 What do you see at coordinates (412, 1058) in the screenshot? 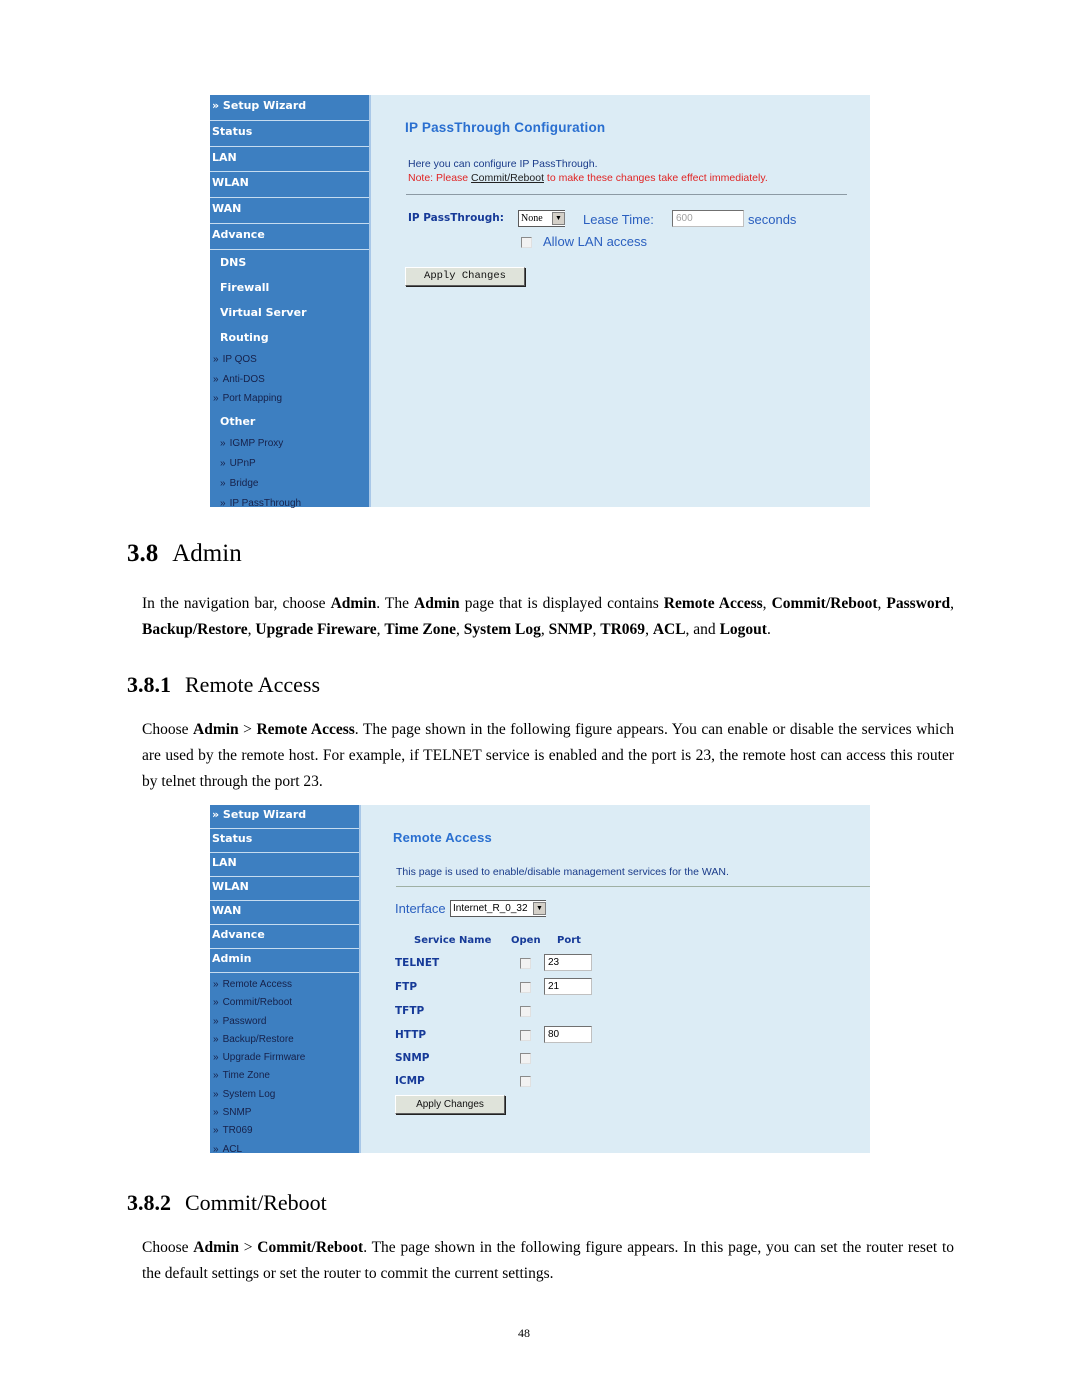
I see `service-snmp: SNMP` at bounding box center [412, 1058].